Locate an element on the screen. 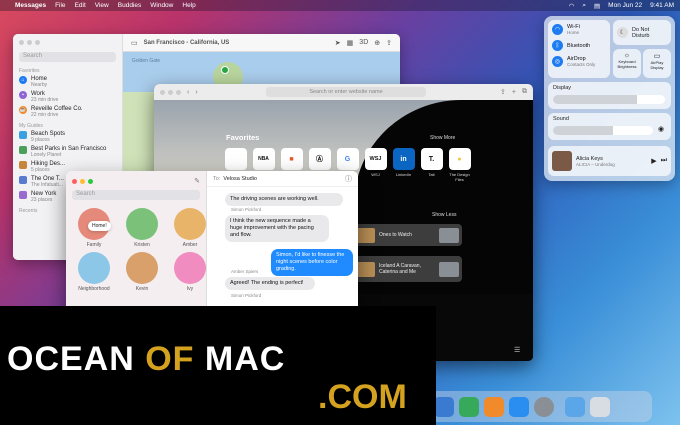  guide-item: Beach Spots 9 places is located at coordinates (67, 137).